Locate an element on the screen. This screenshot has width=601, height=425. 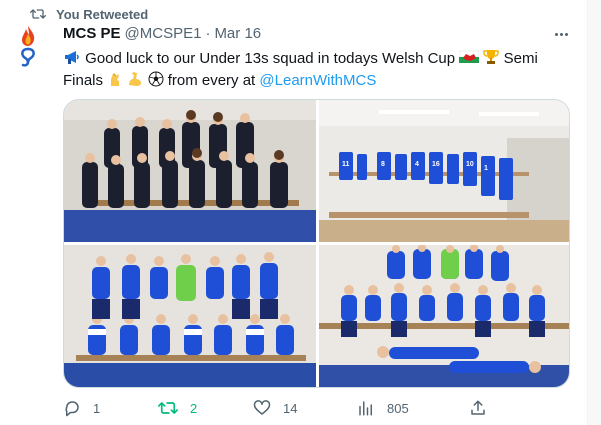
squad-photo-kit is located at coordinates (190, 316).